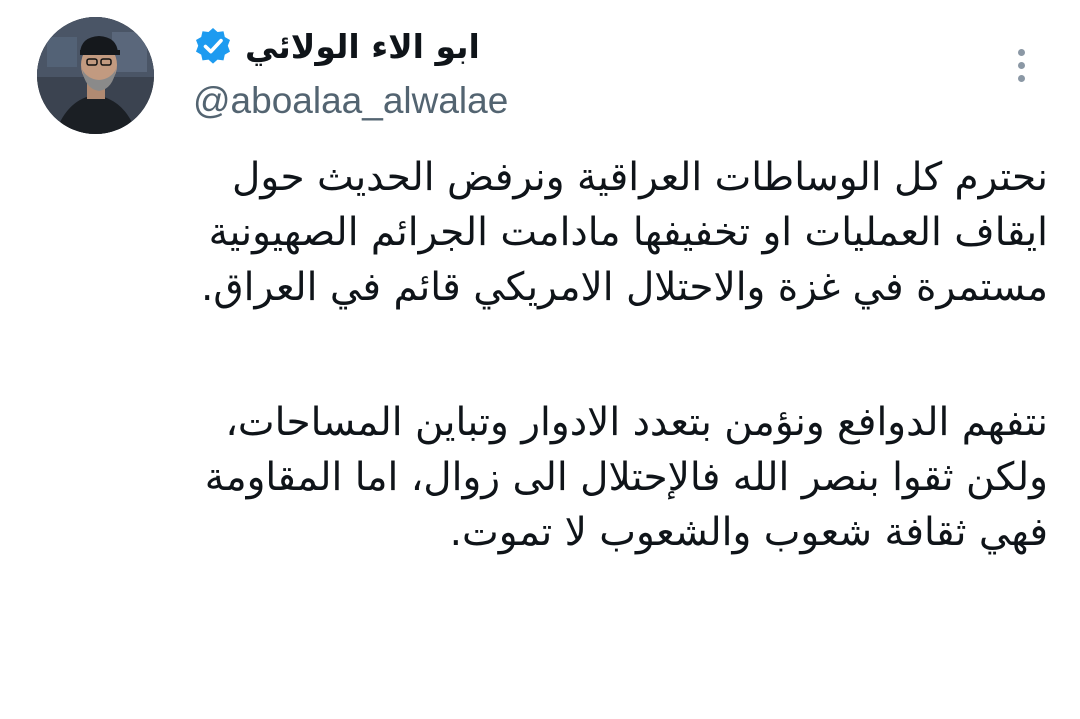  I want to click on verified-badge-icon, so click(213, 46).